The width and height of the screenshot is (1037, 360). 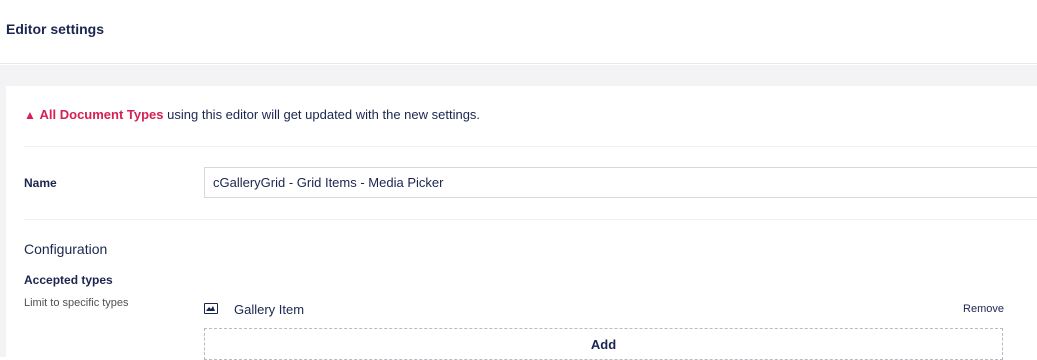 What do you see at coordinates (68, 280) in the screenshot?
I see `accepted-types-label: Accepted types` at bounding box center [68, 280].